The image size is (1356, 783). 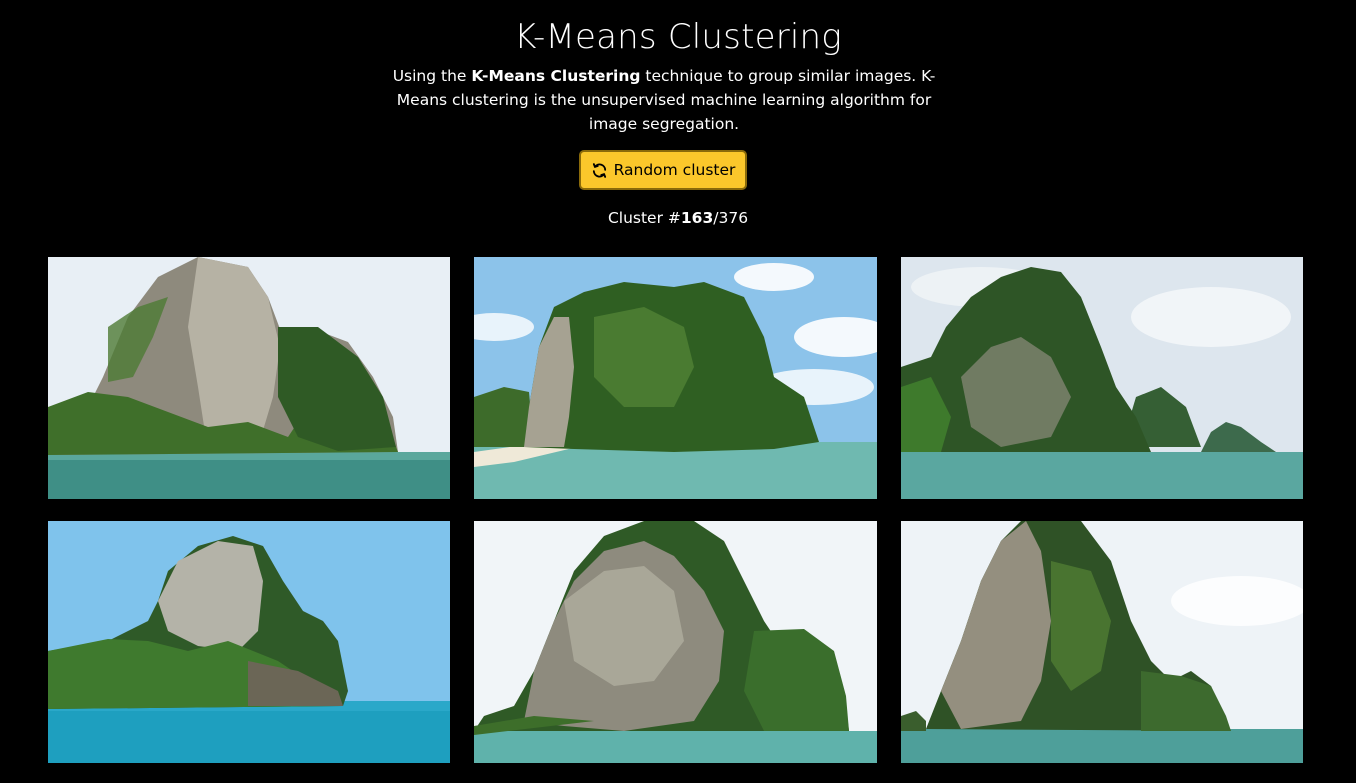 What do you see at coordinates (678, 37) in the screenshot?
I see `page-title: K-Means Clustering` at bounding box center [678, 37].